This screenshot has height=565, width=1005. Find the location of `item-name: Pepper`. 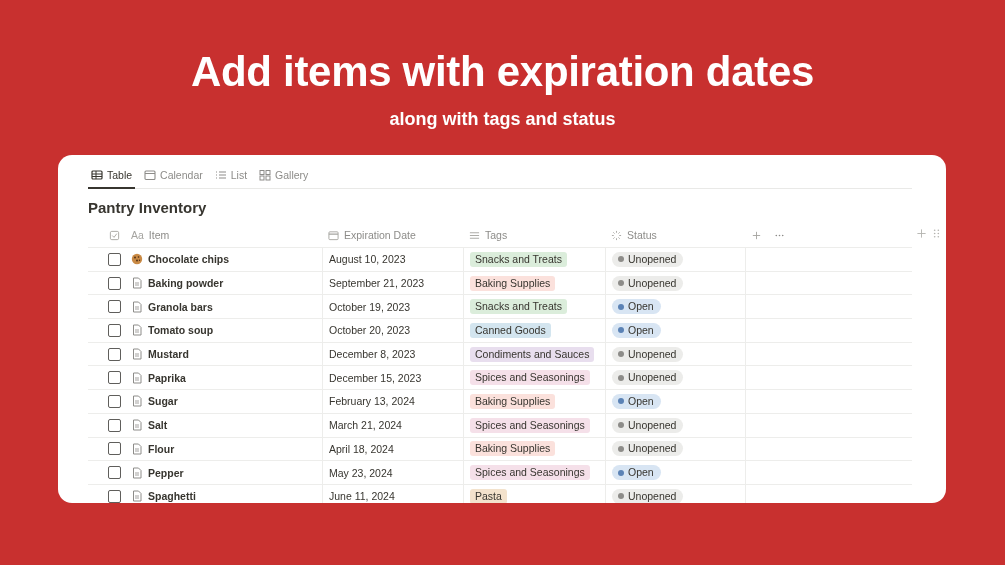

item-name: Pepper is located at coordinates (166, 472).